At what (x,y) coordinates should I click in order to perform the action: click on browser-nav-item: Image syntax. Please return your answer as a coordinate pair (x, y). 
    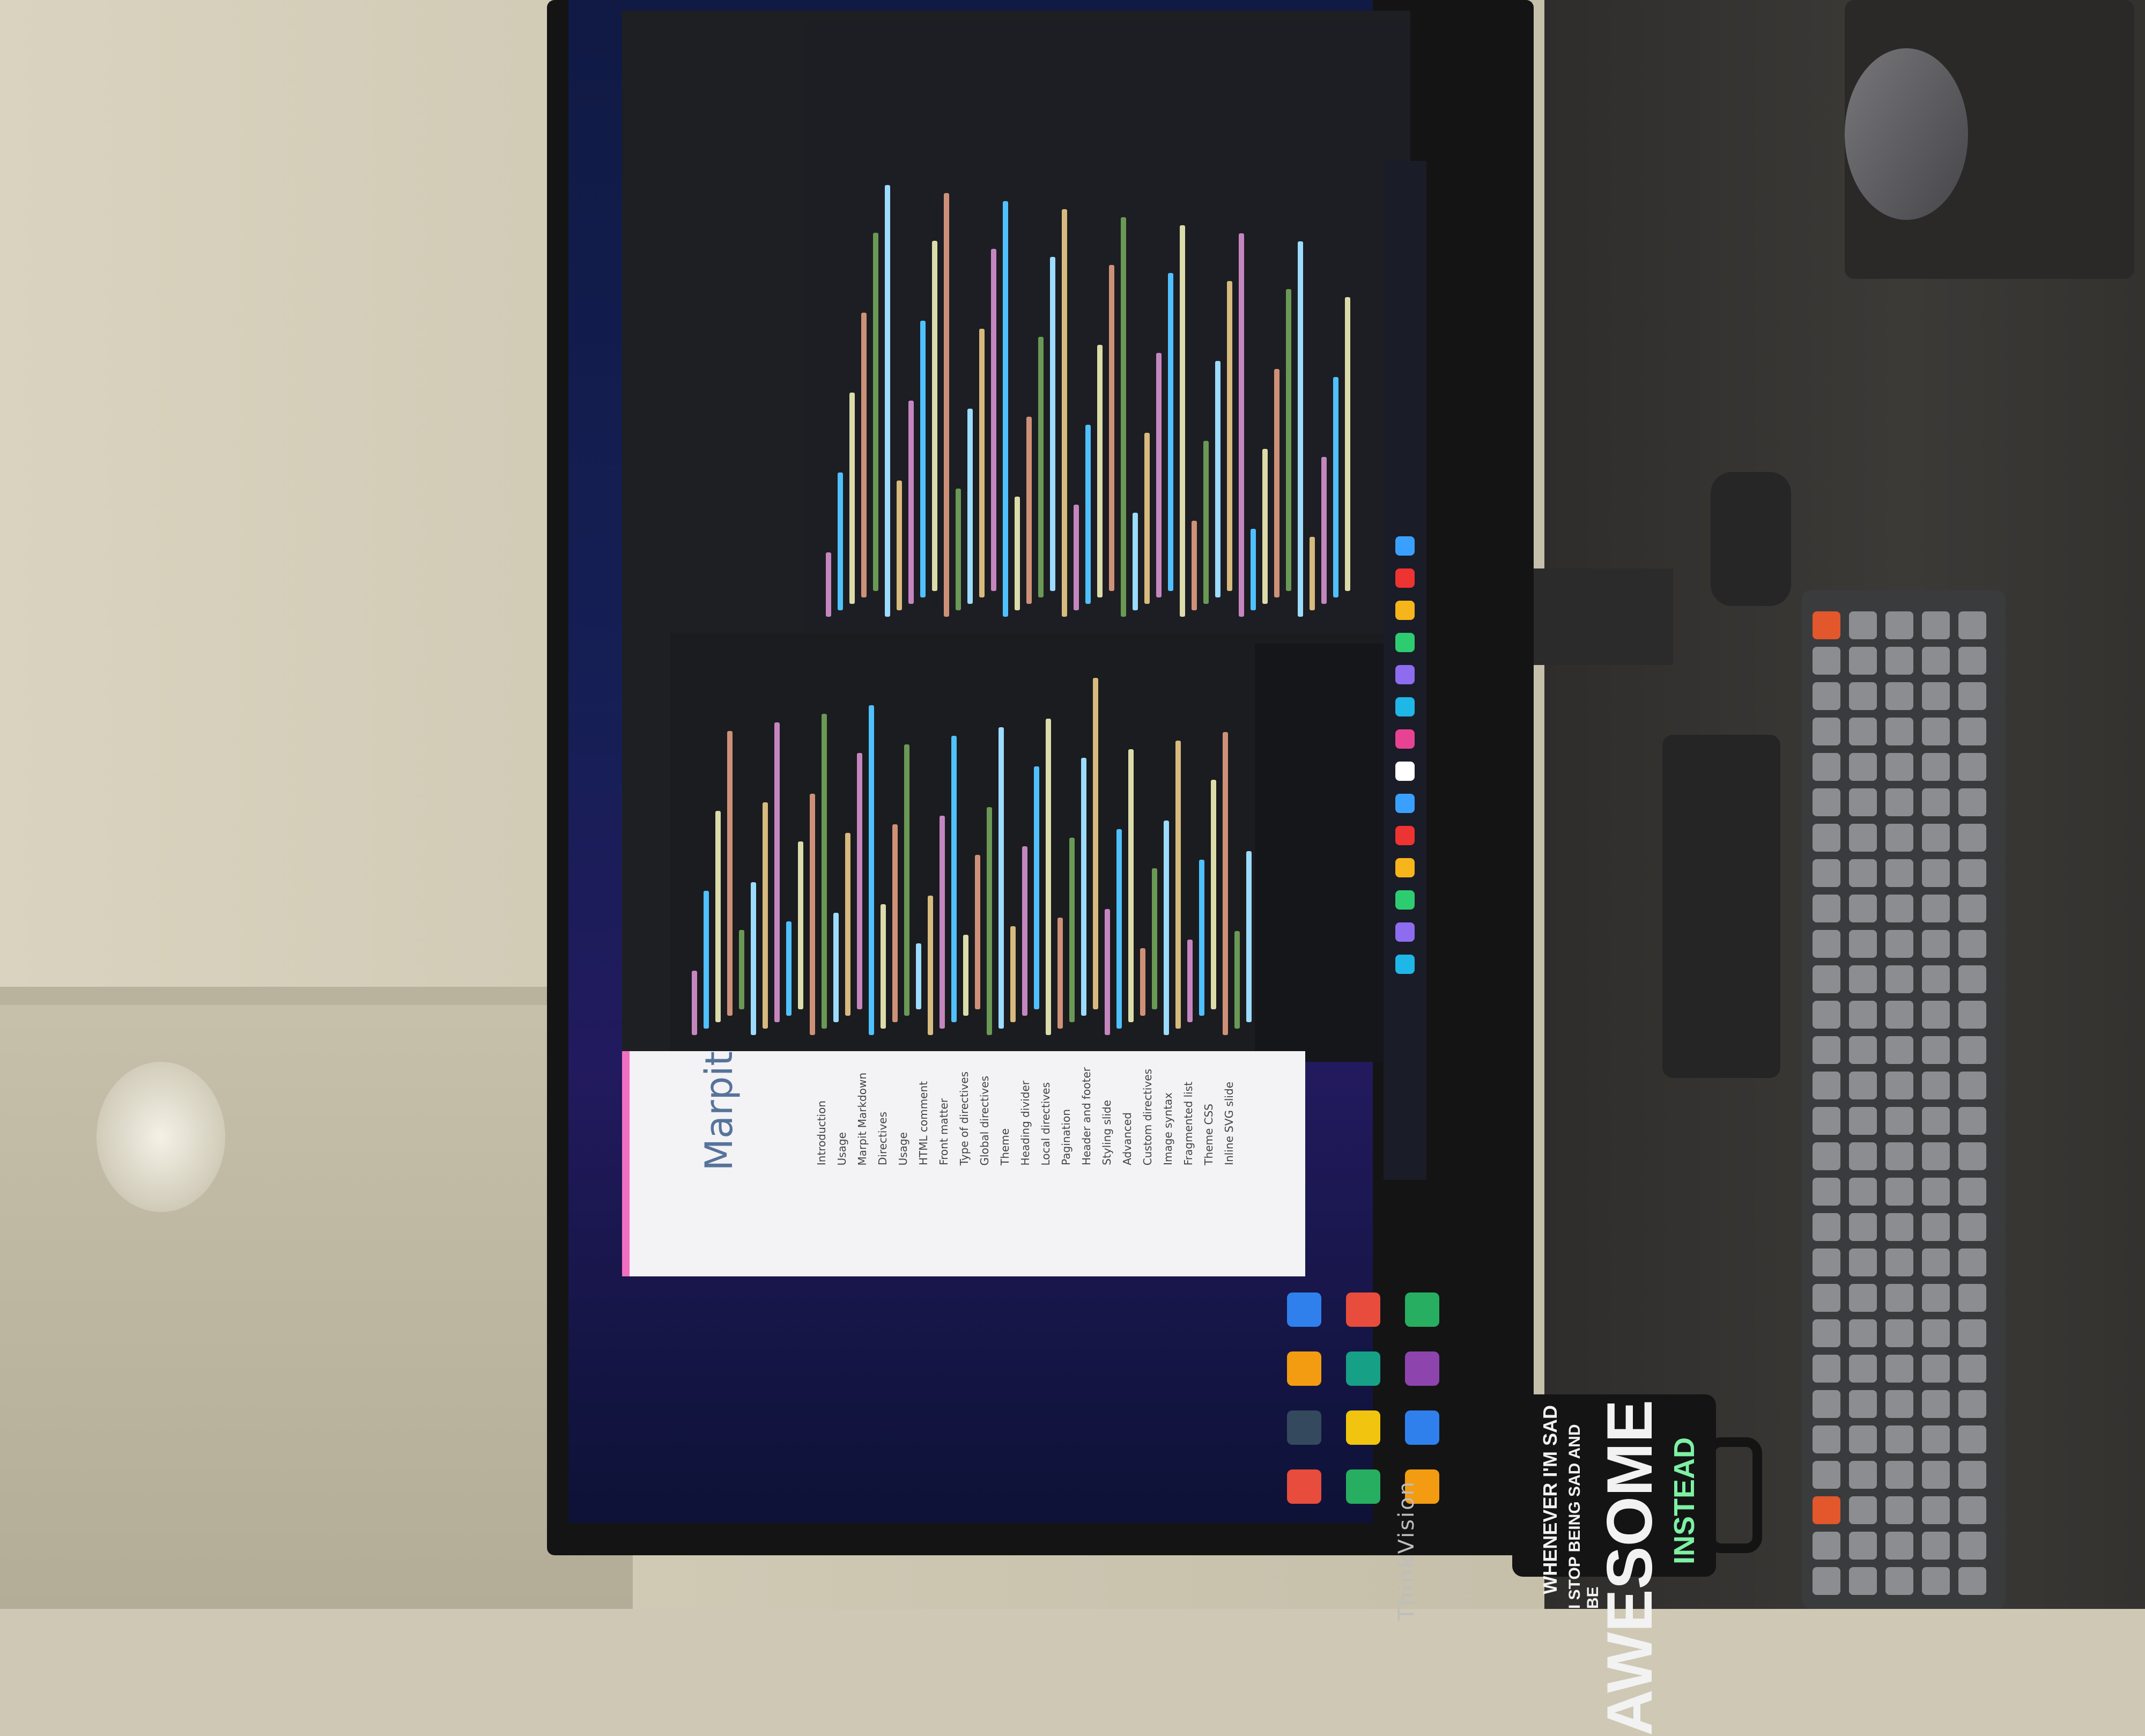
    Looking at the image, I should click on (1168, 1128).